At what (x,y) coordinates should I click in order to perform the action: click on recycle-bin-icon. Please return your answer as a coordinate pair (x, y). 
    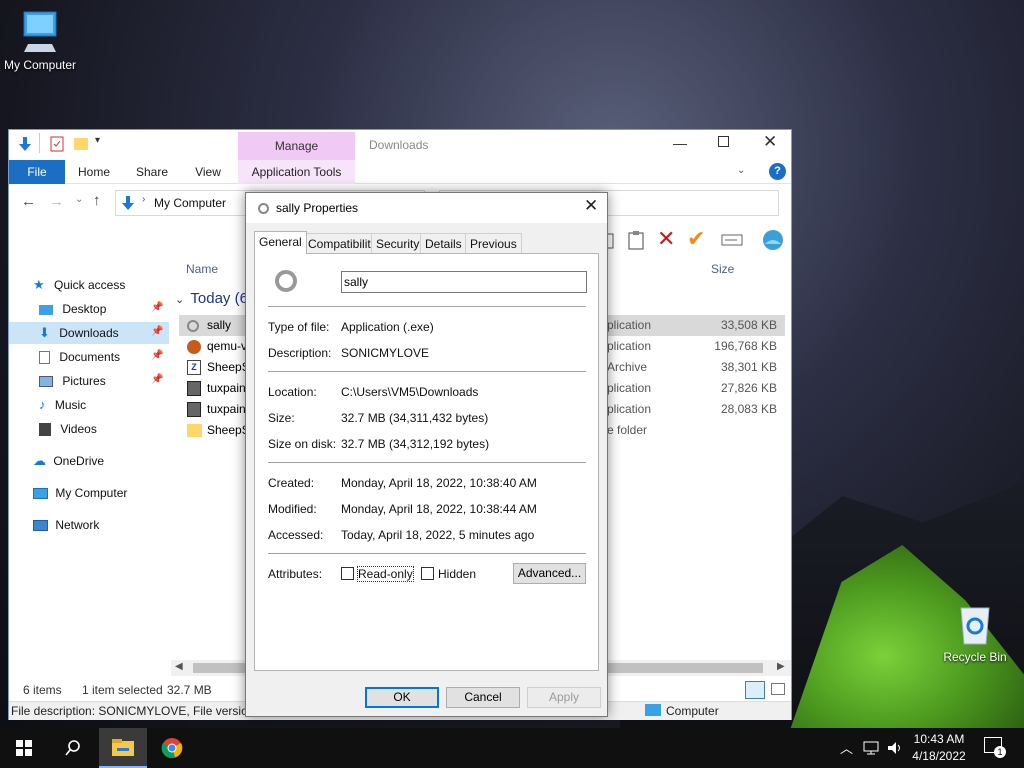
    Looking at the image, I should click on (975, 626).